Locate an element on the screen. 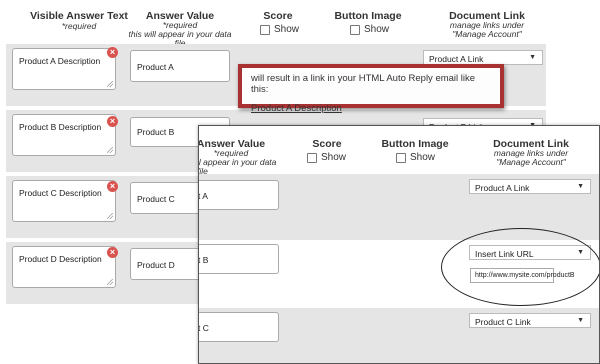 Image resolution: width=600 pixels, height=364 pixels. callout-preview-link: Product A Description is located at coordinates (296, 108).